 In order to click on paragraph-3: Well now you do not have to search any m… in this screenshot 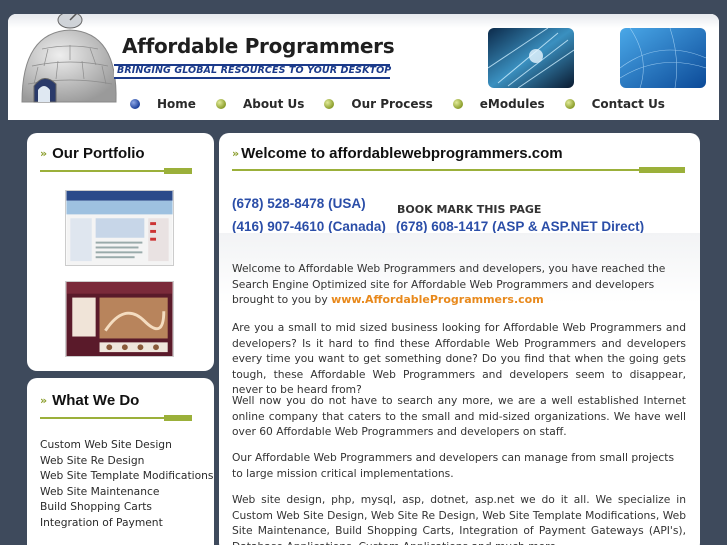, I will do `click(459, 416)`.